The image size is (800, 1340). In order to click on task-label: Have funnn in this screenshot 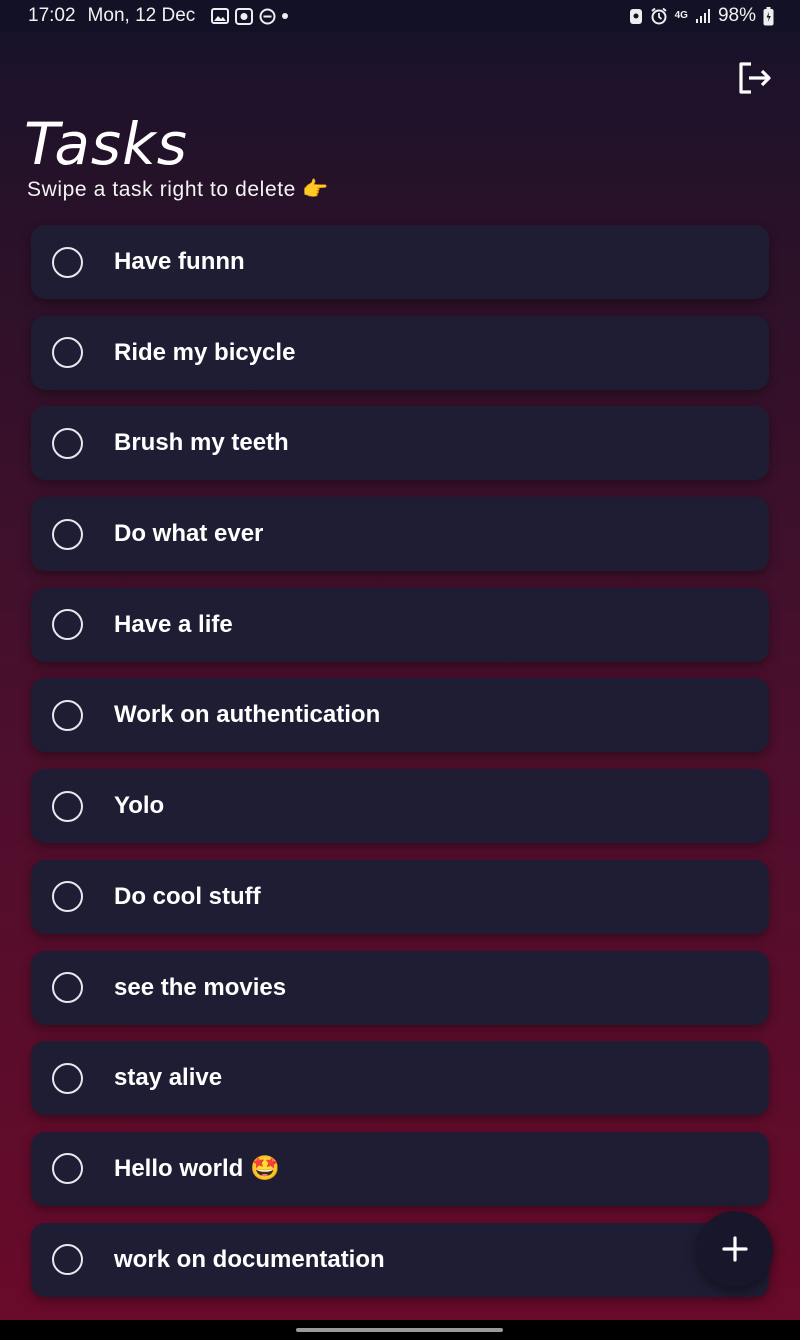, I will do `click(179, 261)`.